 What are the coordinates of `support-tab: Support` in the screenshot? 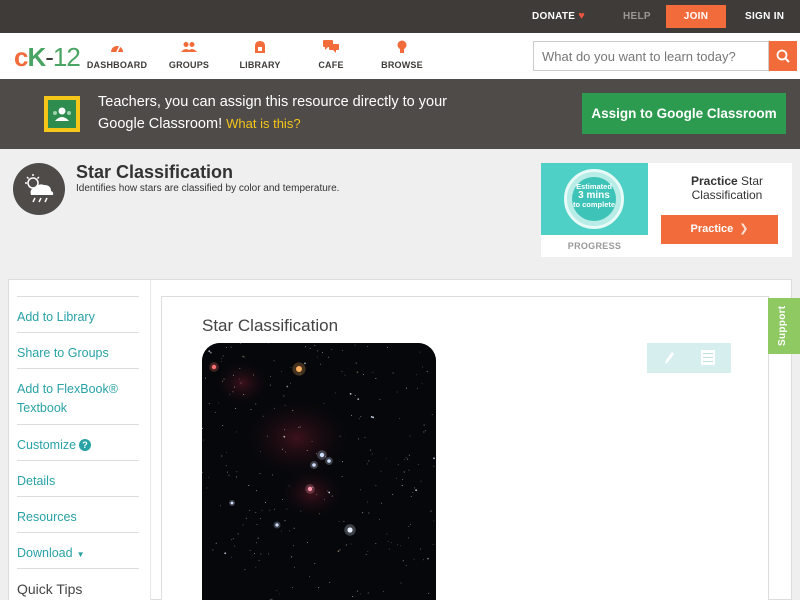 It's located at (784, 326).